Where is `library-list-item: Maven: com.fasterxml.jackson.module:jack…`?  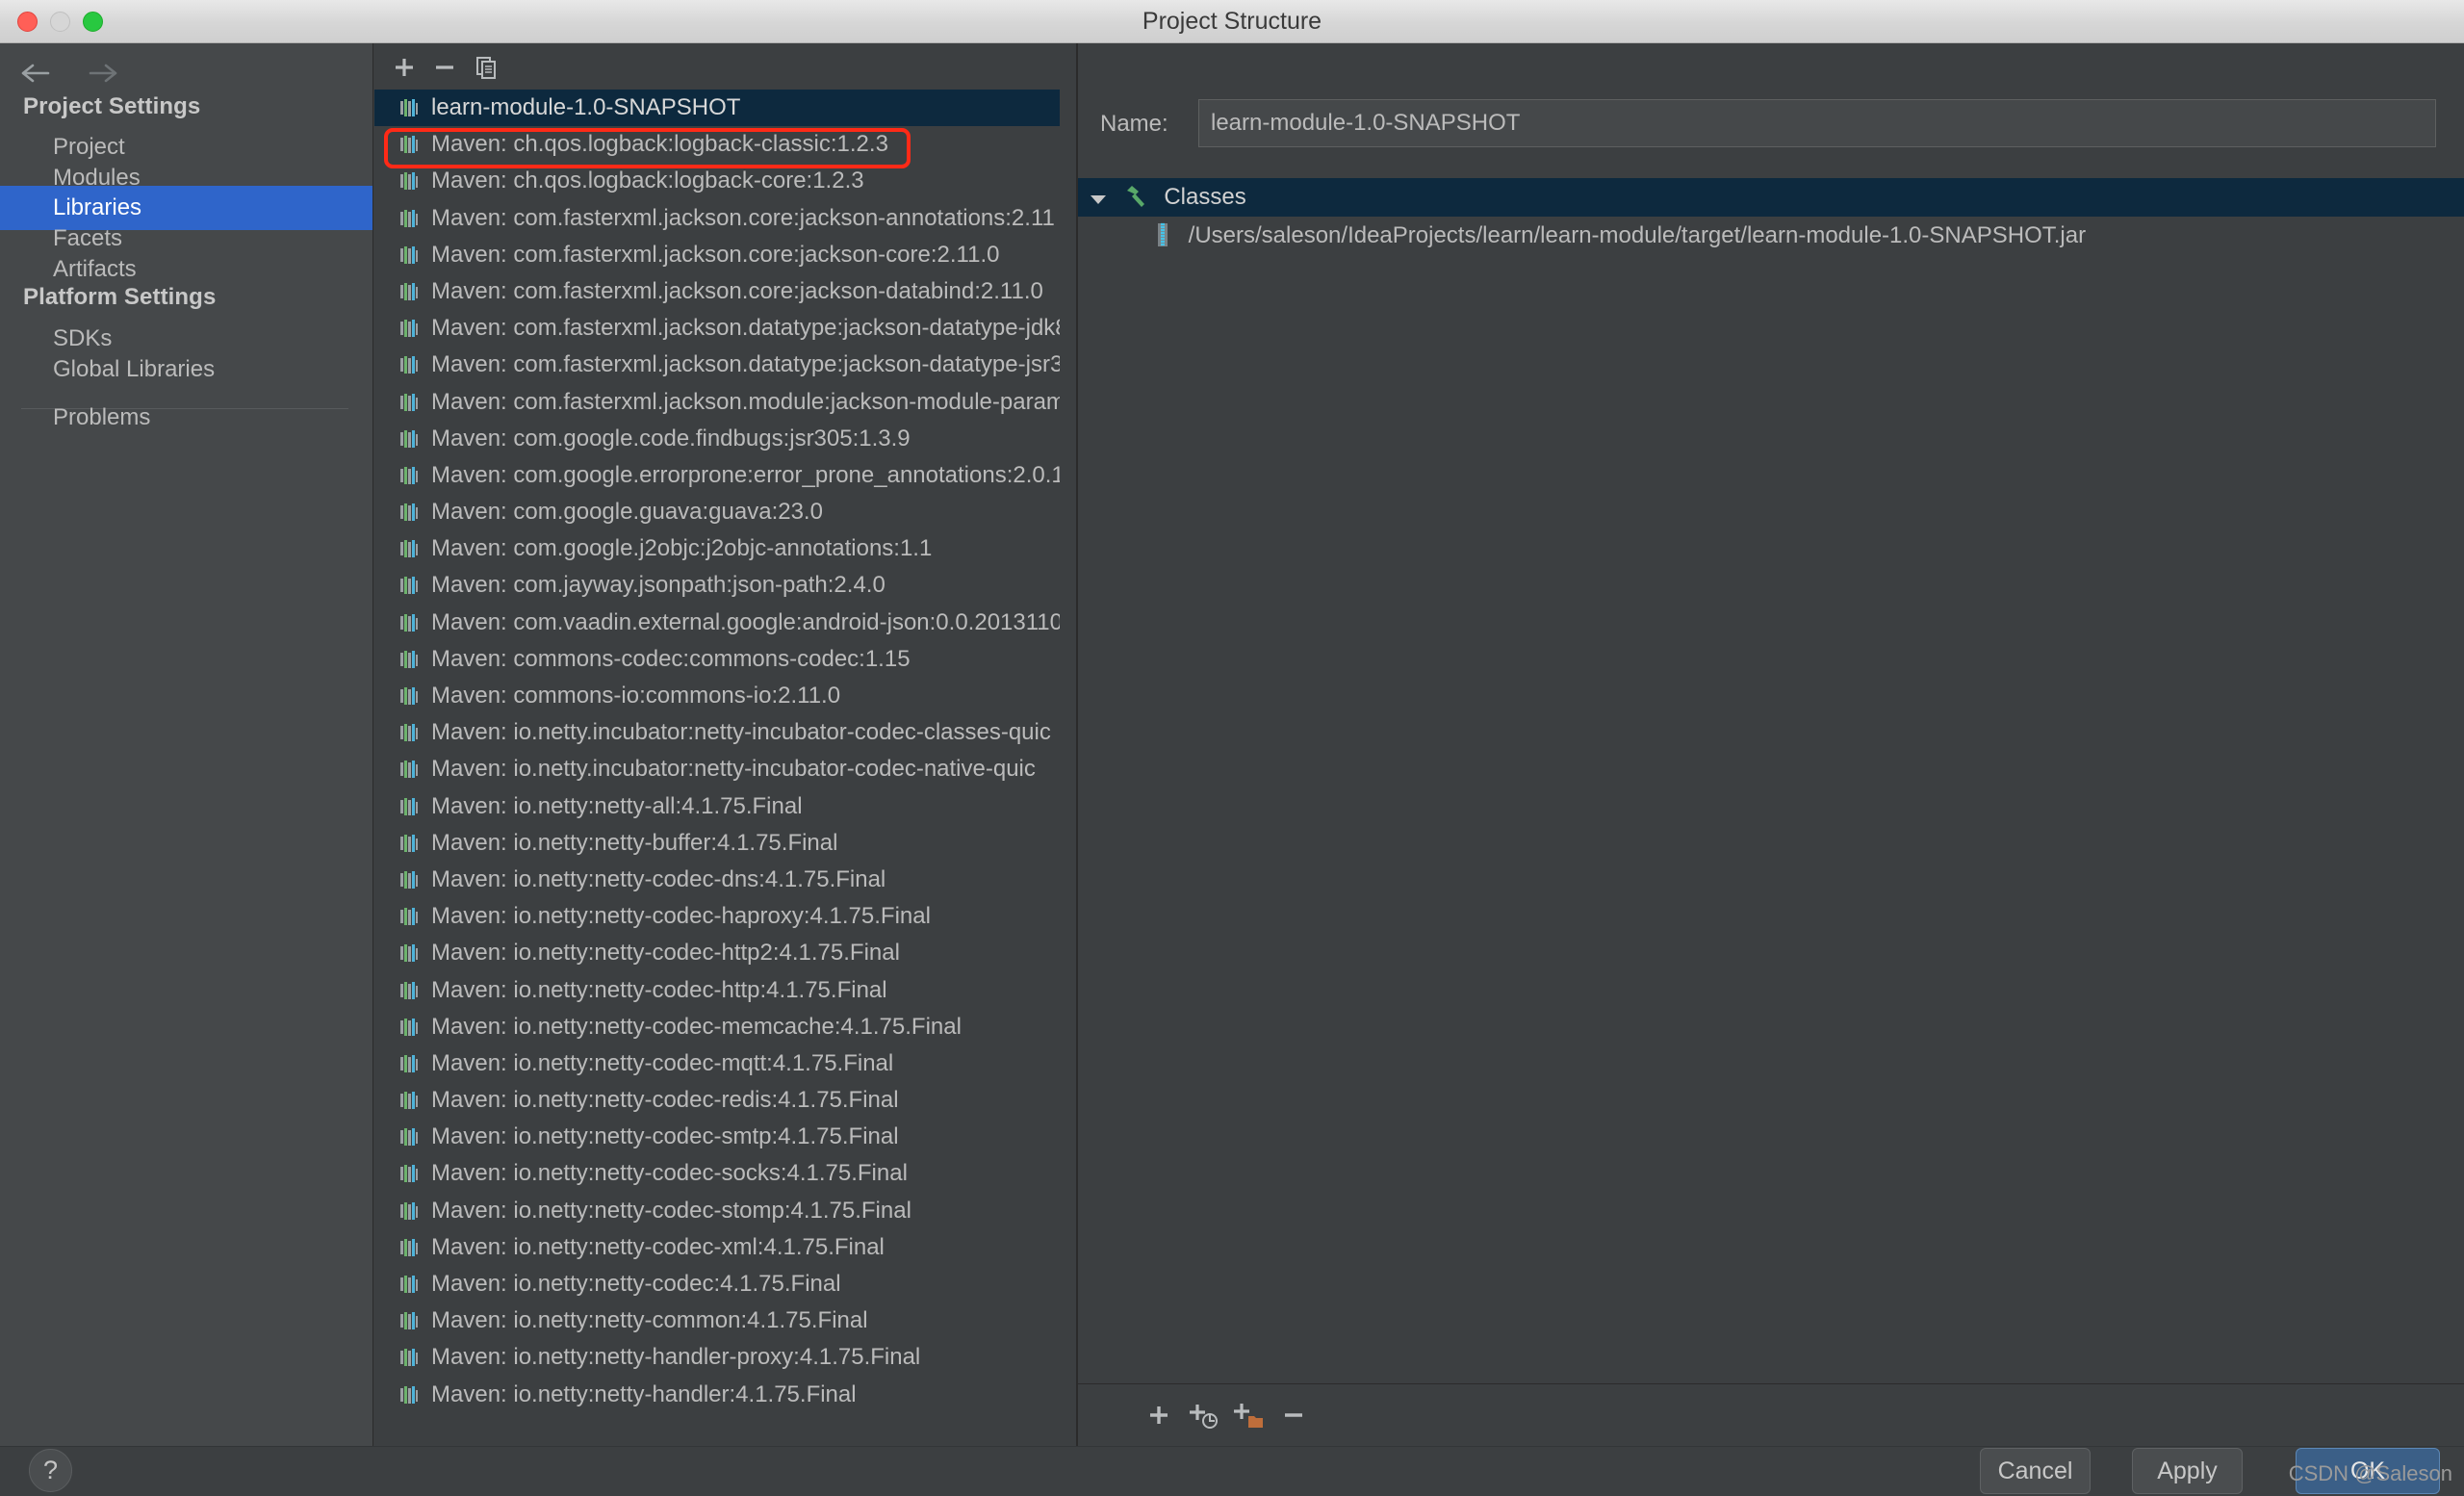 library-list-item: Maven: com.fasterxml.jackson.module:jack… is located at coordinates (717, 402).